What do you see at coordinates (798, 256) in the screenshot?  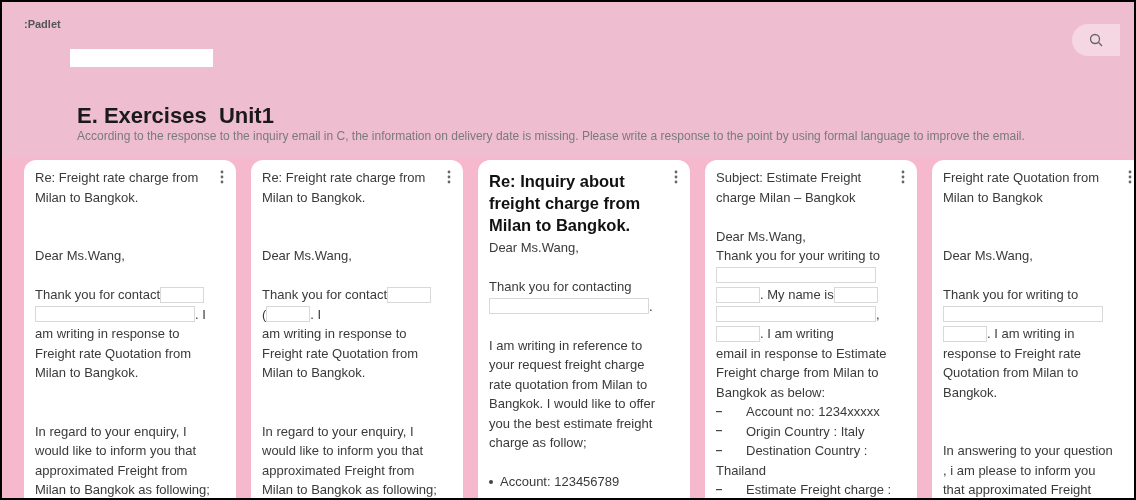 I see `post-text: Thank you for your writing to` at bounding box center [798, 256].